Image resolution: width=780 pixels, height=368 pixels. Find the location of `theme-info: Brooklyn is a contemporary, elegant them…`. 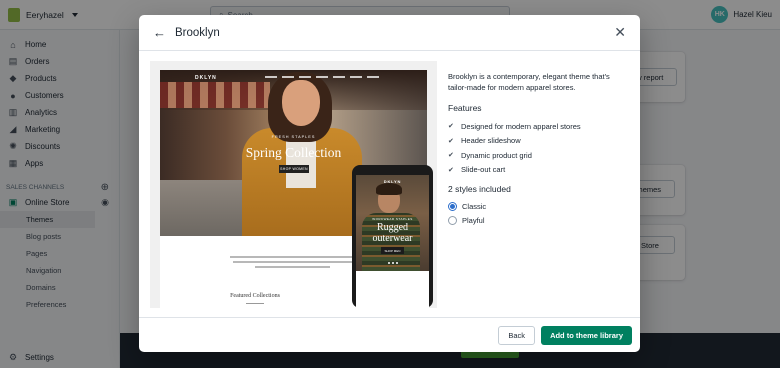

theme-info: Brooklyn is a contemporary, elegant them… is located at coordinates (538, 149).